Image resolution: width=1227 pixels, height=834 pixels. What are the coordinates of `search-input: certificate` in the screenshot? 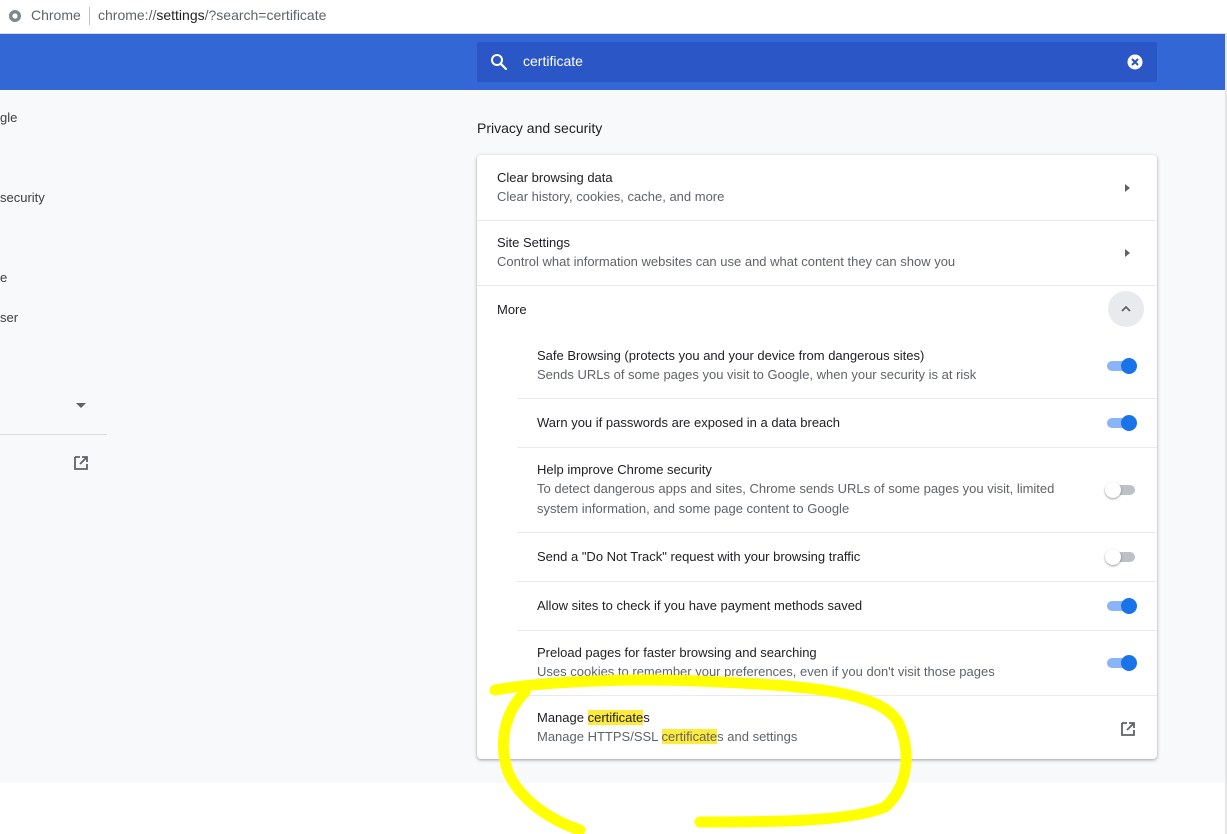 It's located at (553, 61).